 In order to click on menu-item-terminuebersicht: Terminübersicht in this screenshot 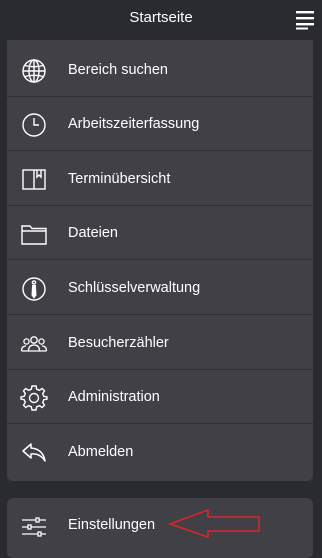, I will do `click(160, 179)`.